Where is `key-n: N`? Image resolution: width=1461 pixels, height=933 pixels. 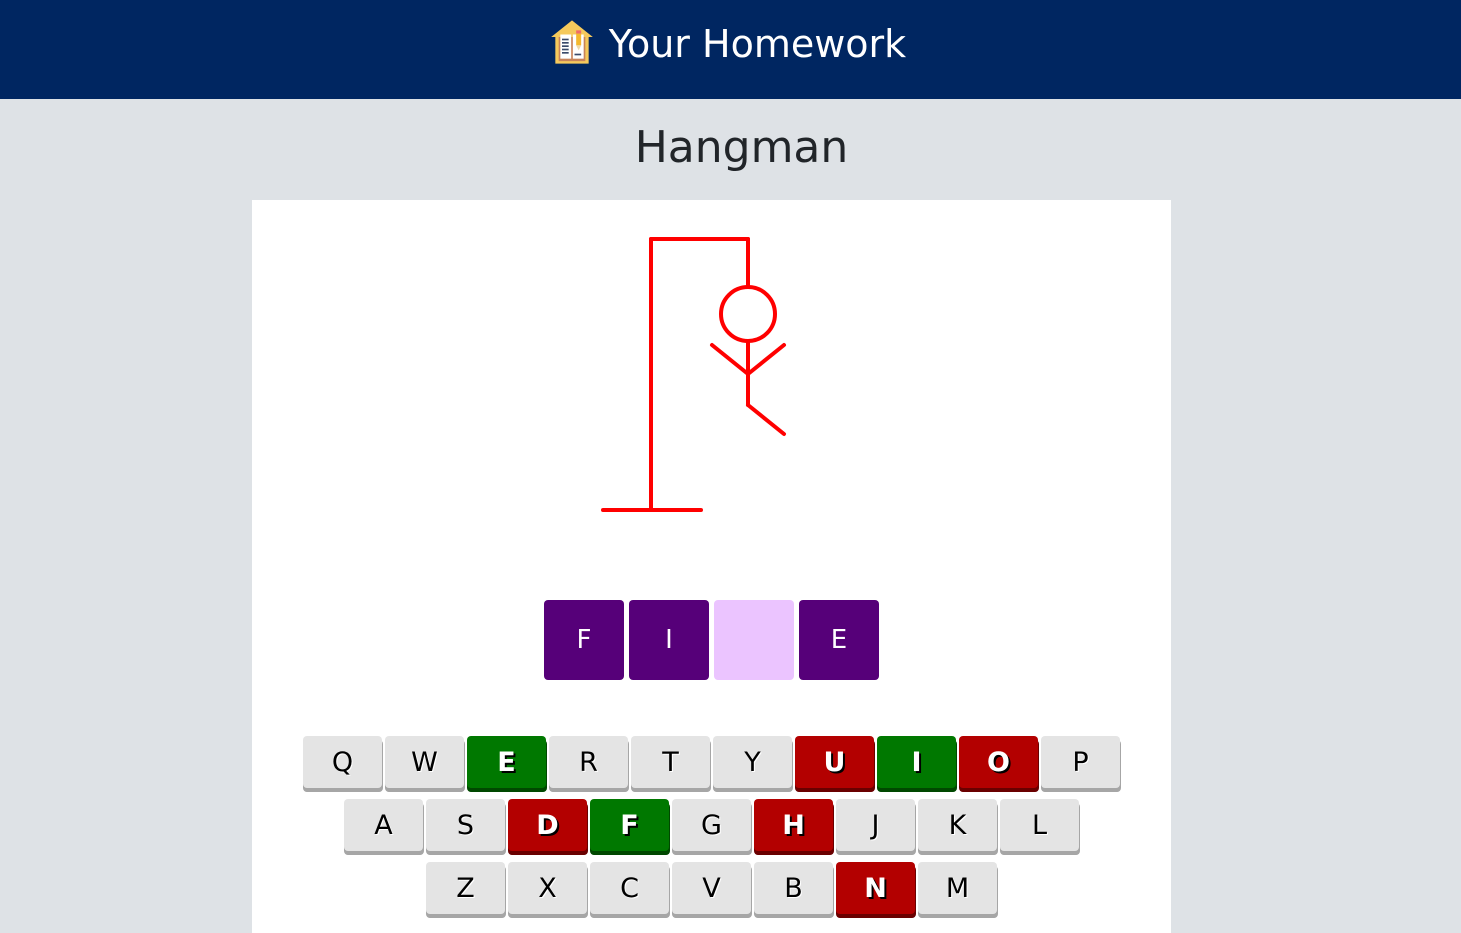
key-n: N is located at coordinates (875, 888).